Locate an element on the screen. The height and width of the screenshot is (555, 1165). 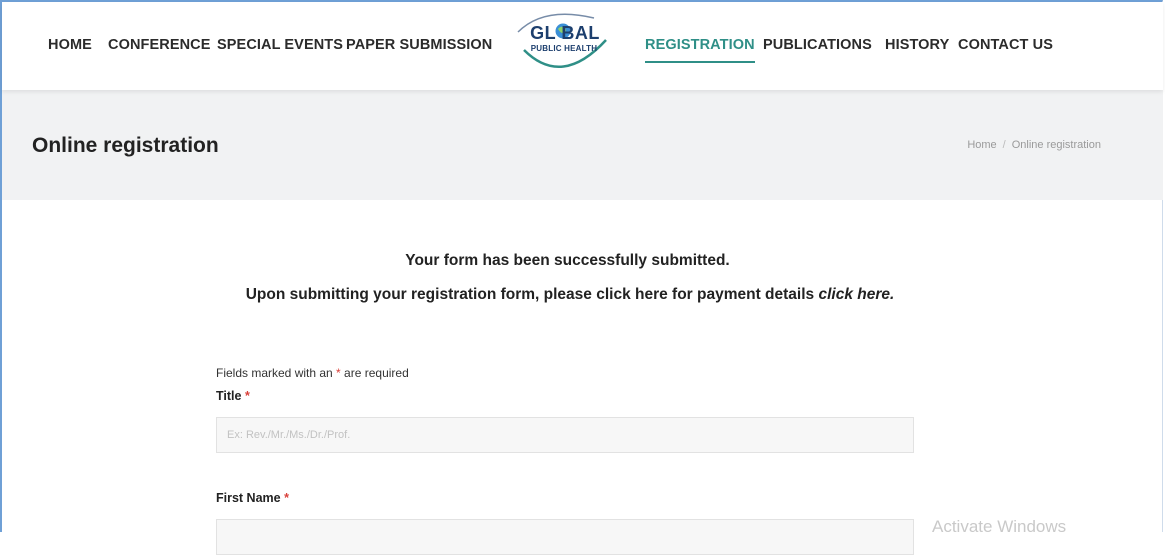
nav-home: HOME is located at coordinates (70, 45).